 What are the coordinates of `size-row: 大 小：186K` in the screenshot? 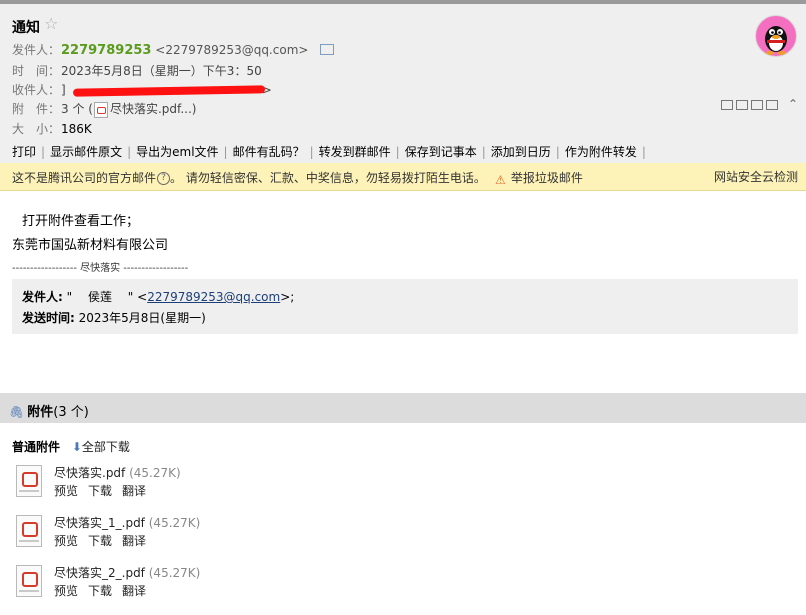 It's located at (52, 128).